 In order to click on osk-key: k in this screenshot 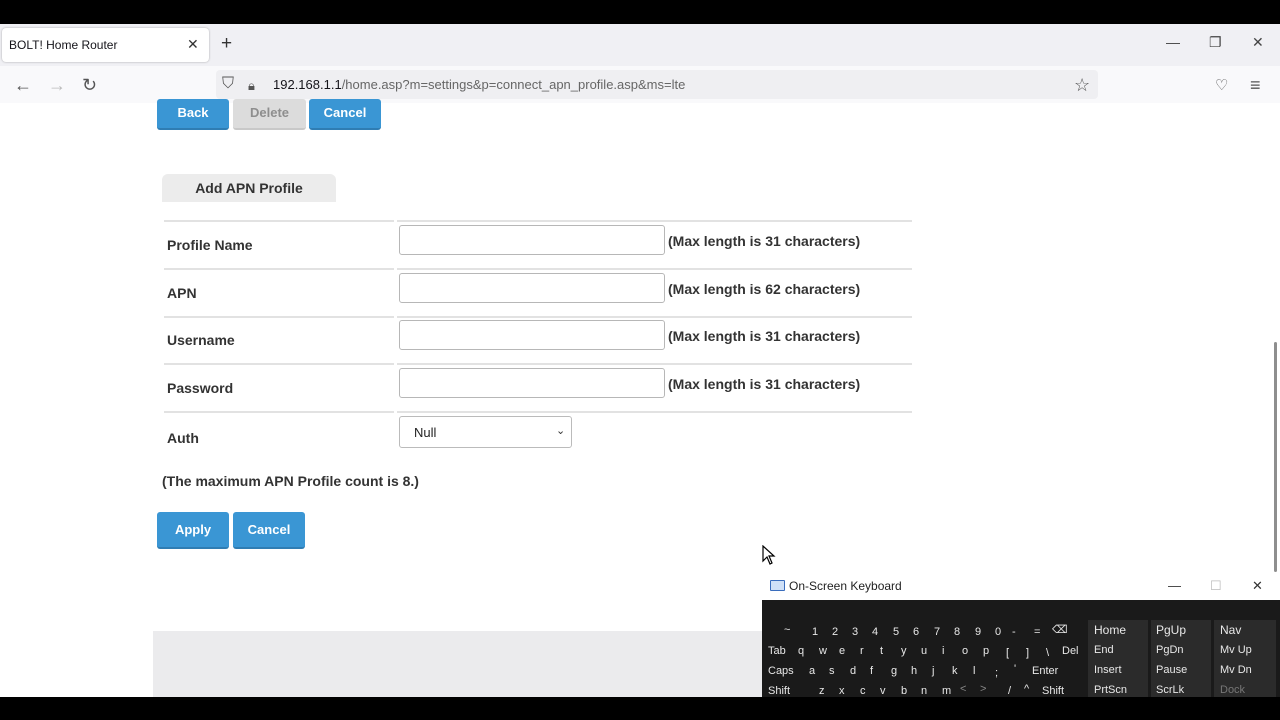, I will do `click(955, 671)`.